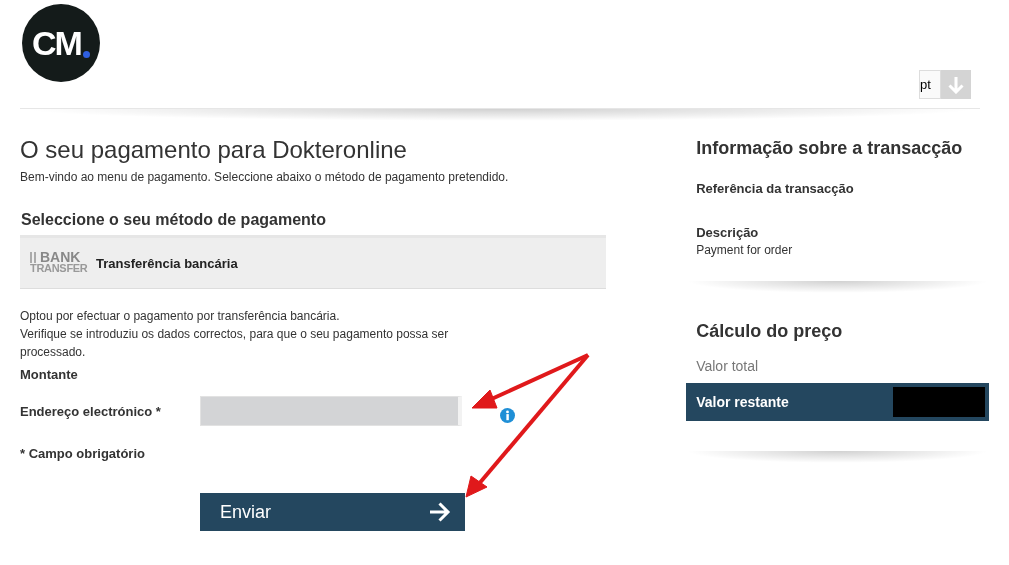  I want to click on email-label: Endereço electrónico *, so click(91, 411).